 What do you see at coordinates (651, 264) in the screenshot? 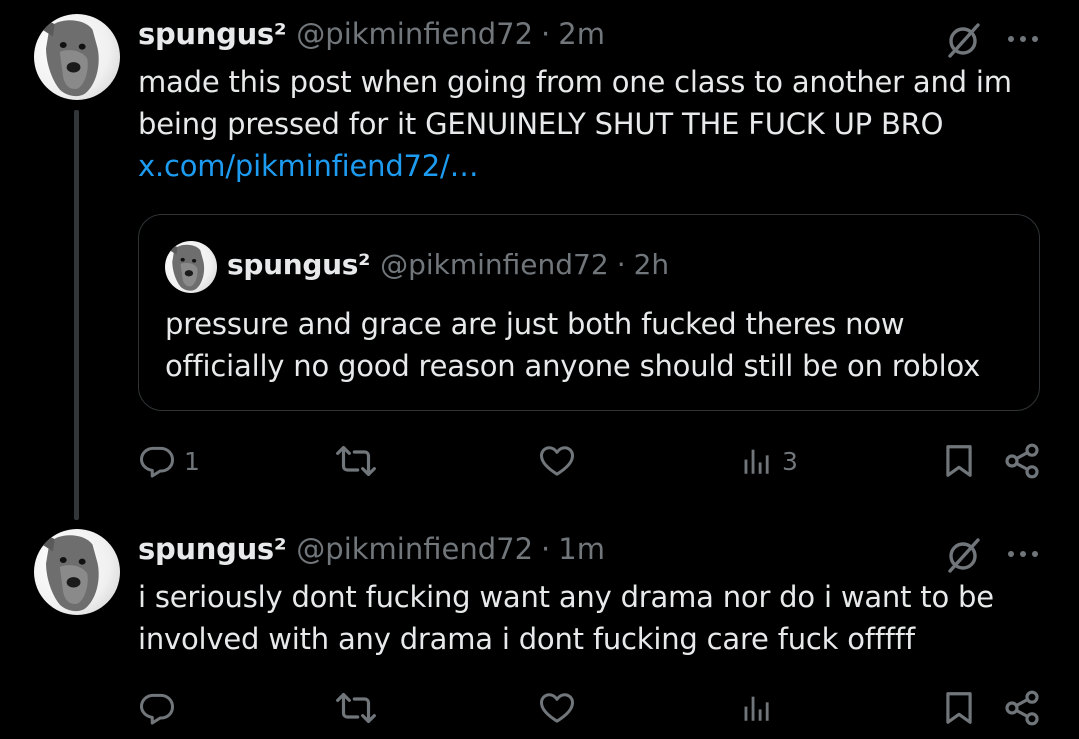
I see `quoted-post-time: 2h` at bounding box center [651, 264].